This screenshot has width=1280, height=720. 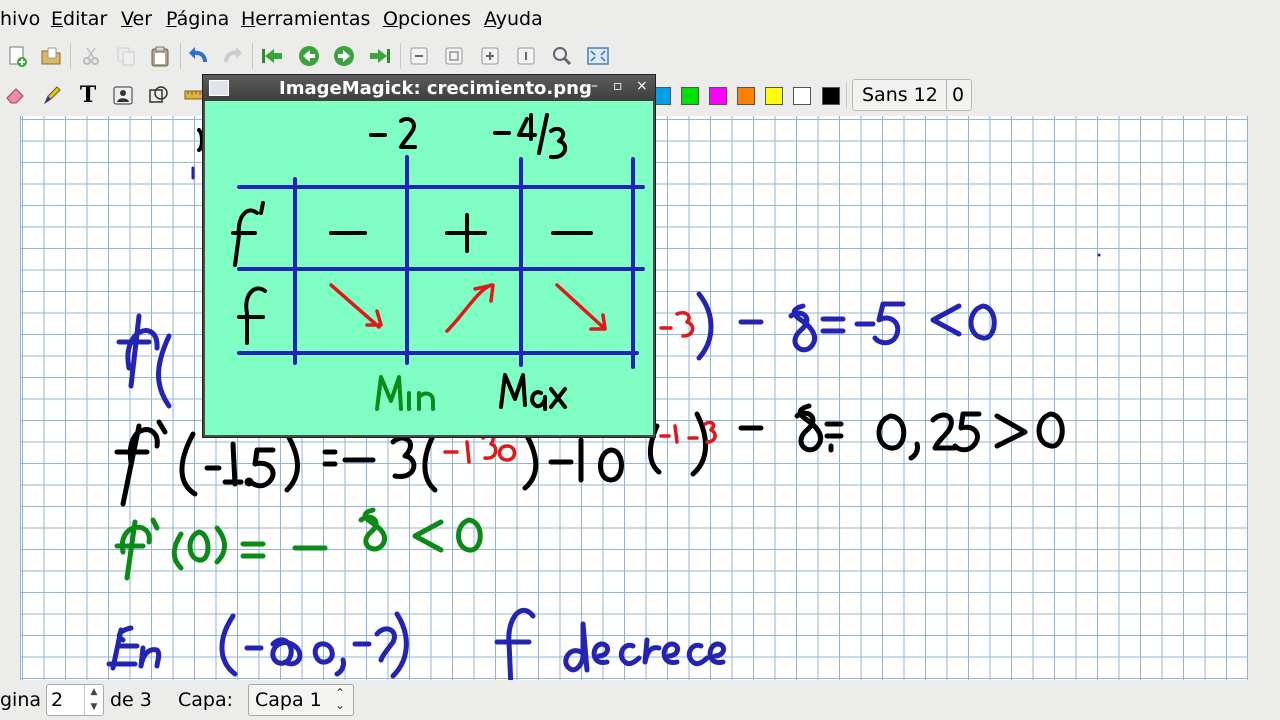 I want to click on next-page-icon, so click(x=344, y=56).